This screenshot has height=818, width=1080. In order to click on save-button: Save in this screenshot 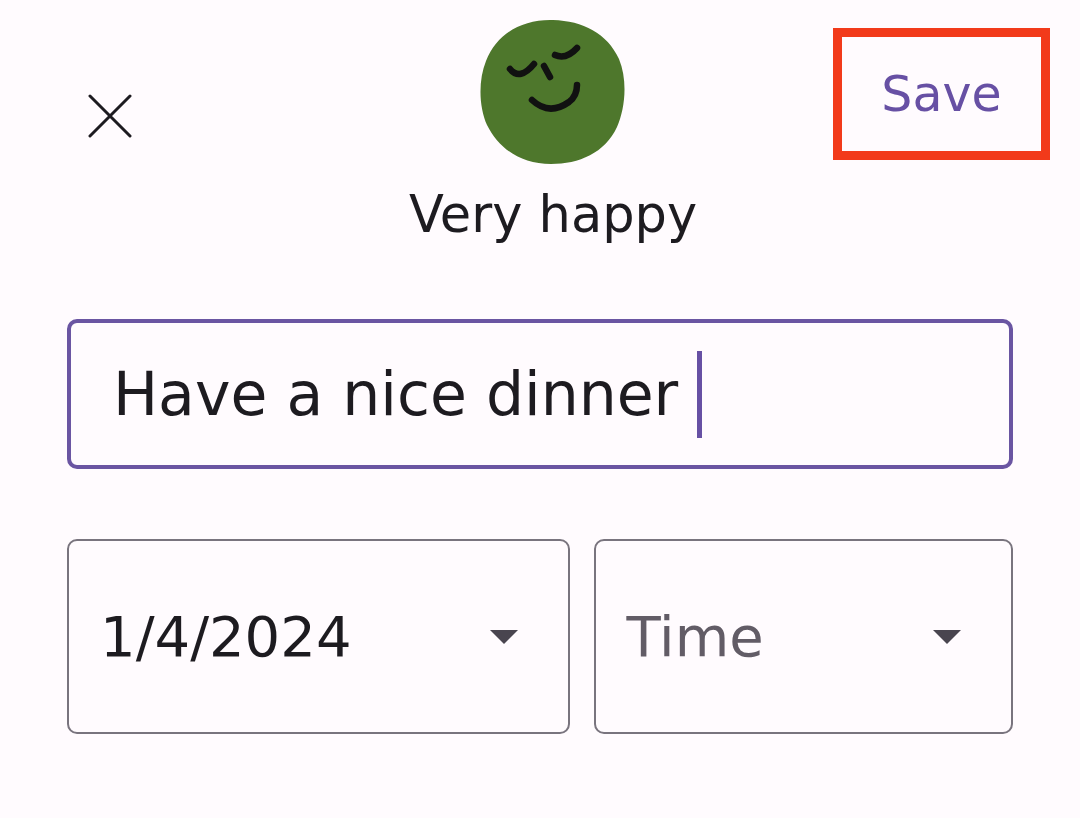, I will do `click(941, 94)`.